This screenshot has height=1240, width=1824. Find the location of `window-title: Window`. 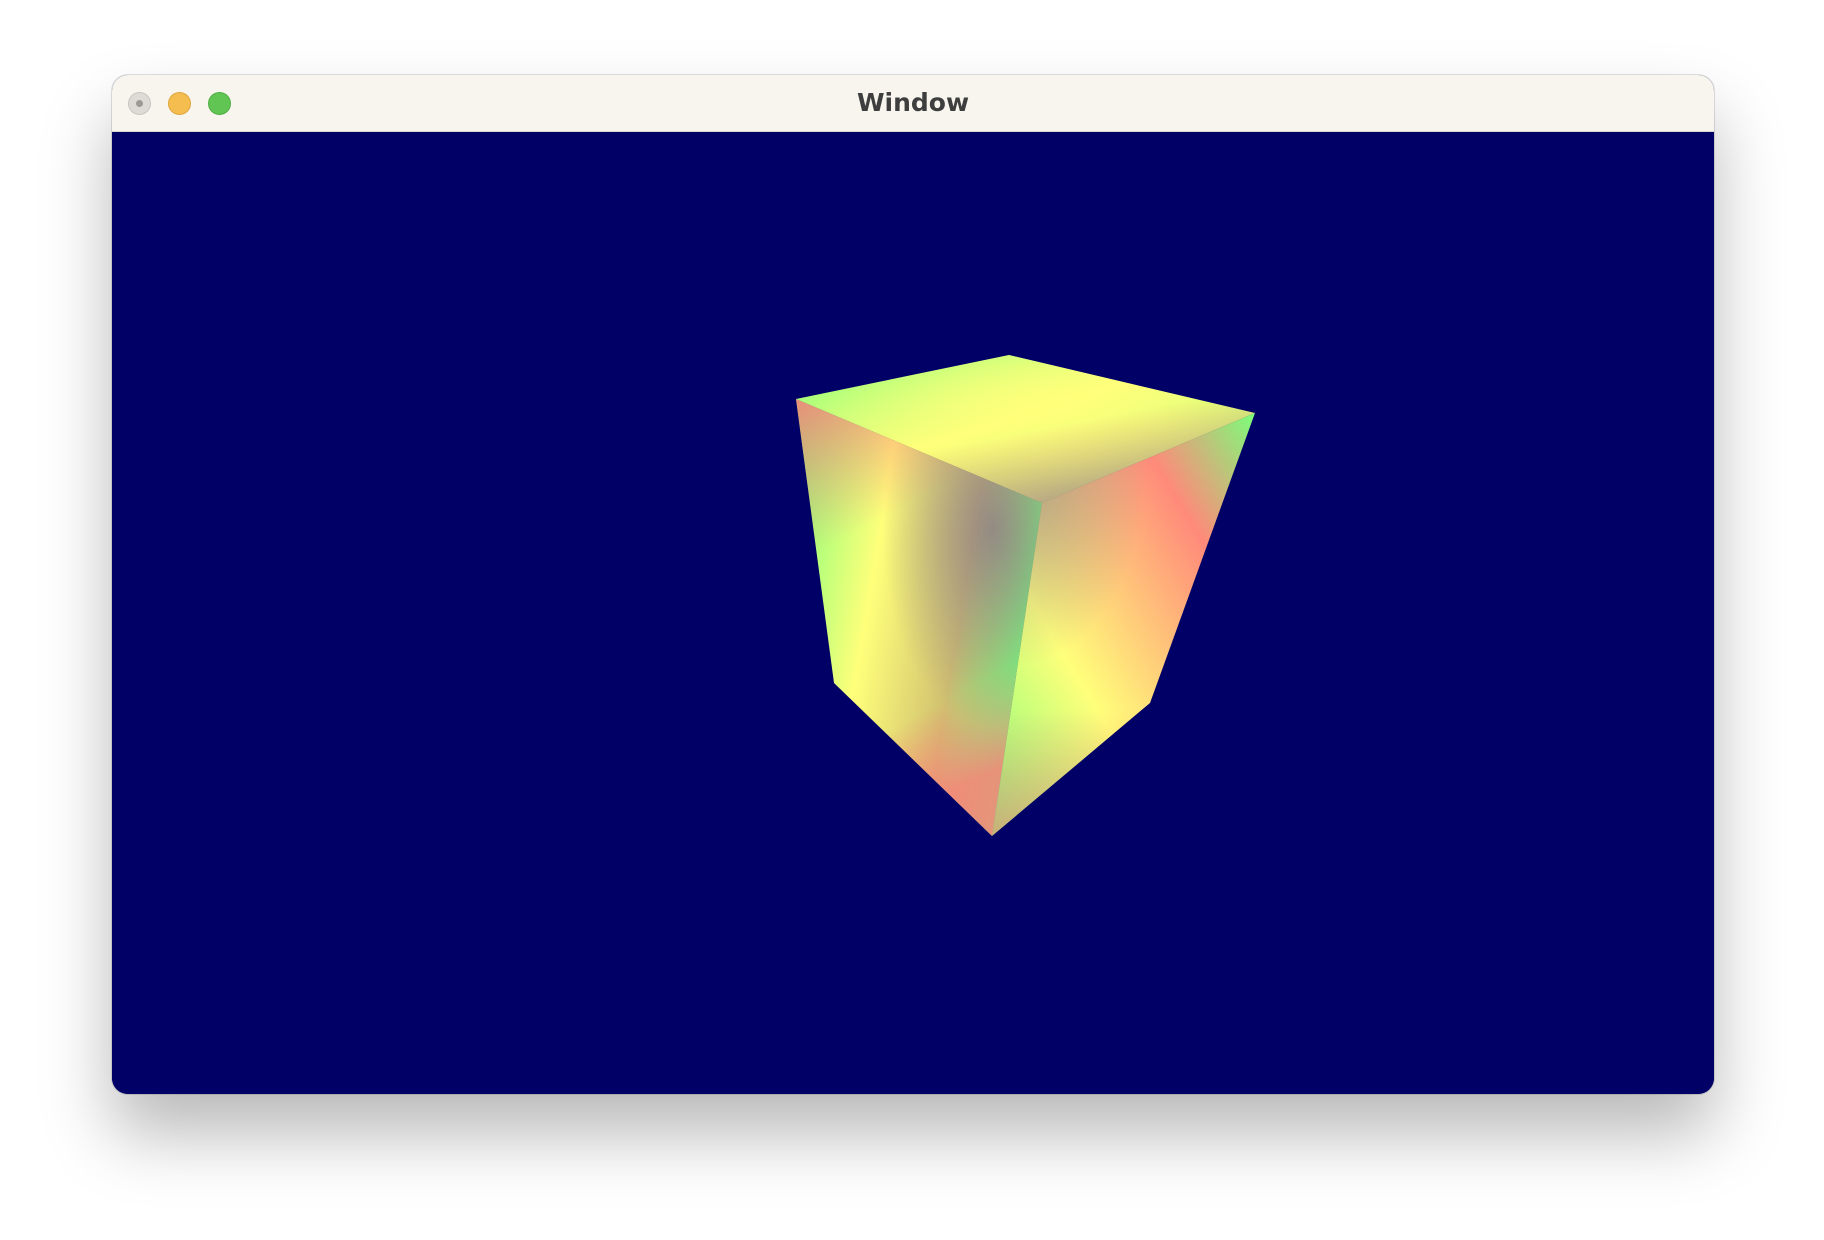

window-title: Window is located at coordinates (913, 102).